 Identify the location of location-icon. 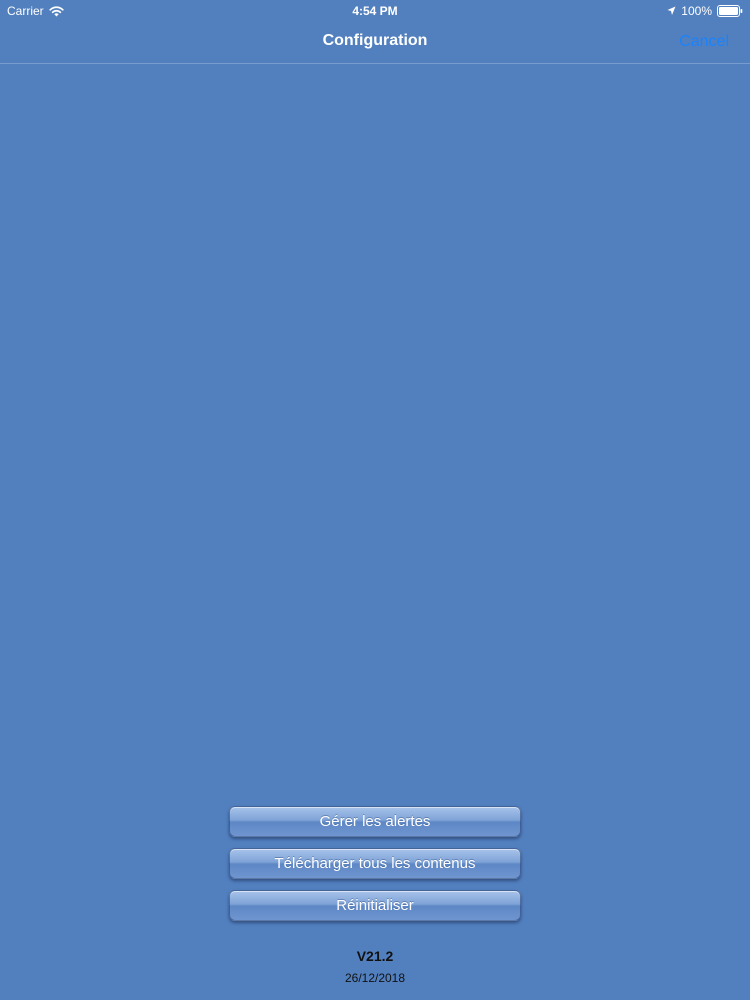
(671, 11).